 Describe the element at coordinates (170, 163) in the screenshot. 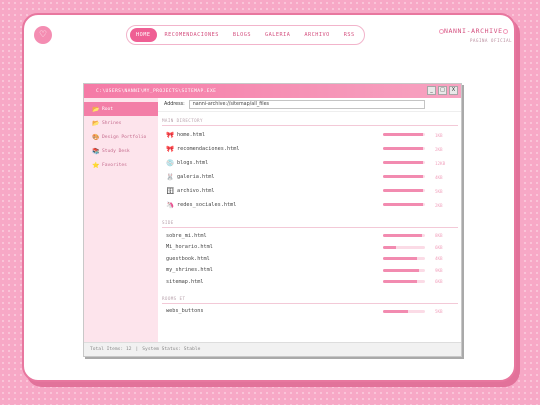

I see `disc-icon: 💿` at that location.